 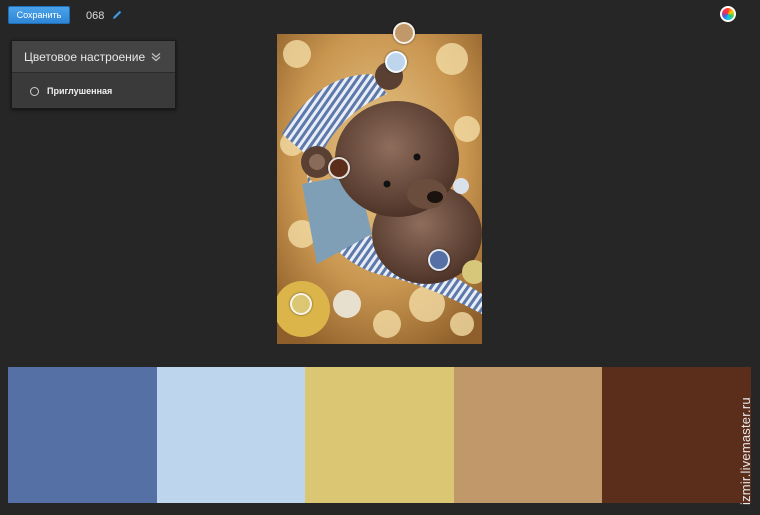 I want to click on color-mood-panel: Цветовое настроение Приглушенная, so click(x=93, y=74).